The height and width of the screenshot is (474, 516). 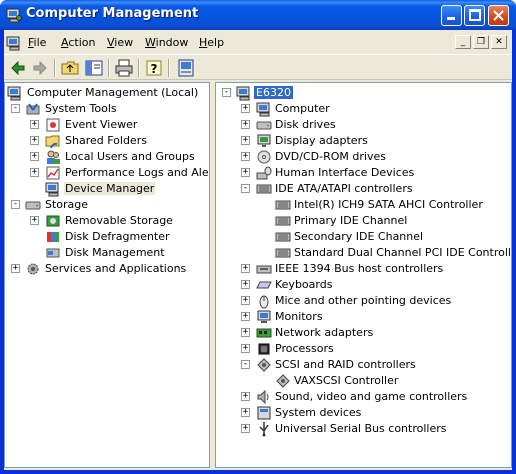 I want to click on device-item-label: IEEE 1394 Bus host controllers, so click(x=359, y=268).